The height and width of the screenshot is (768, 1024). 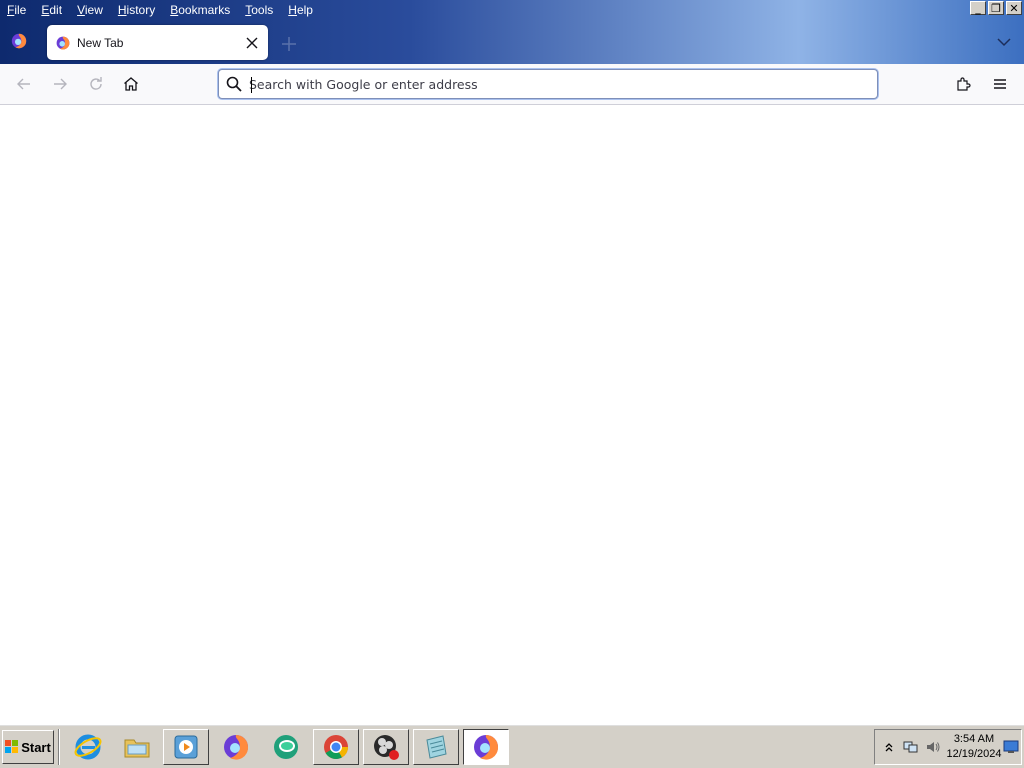 I want to click on window-controls: _ ❐ ✕, so click(x=996, y=8).